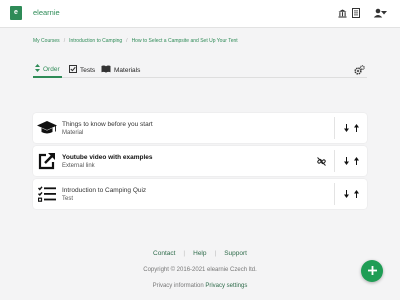  Describe the element at coordinates (178, 286) in the screenshot. I see `privacy-text: Privacy information` at that location.